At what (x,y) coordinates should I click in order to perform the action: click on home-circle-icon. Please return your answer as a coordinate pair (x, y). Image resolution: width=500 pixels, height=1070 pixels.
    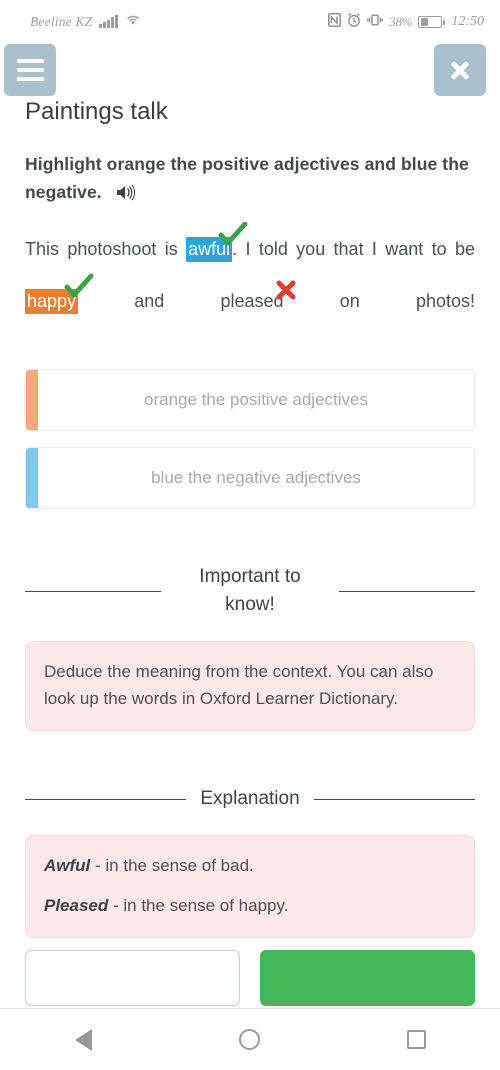
    Looking at the image, I should click on (250, 1039).